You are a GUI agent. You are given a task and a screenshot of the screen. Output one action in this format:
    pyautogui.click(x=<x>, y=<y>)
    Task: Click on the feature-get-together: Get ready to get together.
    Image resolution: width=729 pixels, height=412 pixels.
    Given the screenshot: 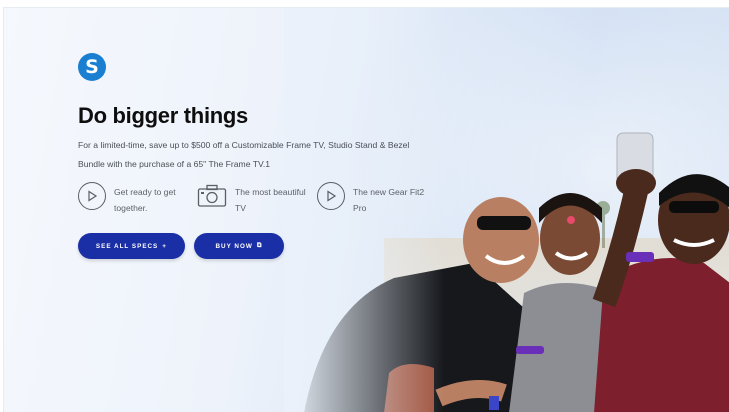 What is the action you would take?
    pyautogui.click(x=132, y=199)
    